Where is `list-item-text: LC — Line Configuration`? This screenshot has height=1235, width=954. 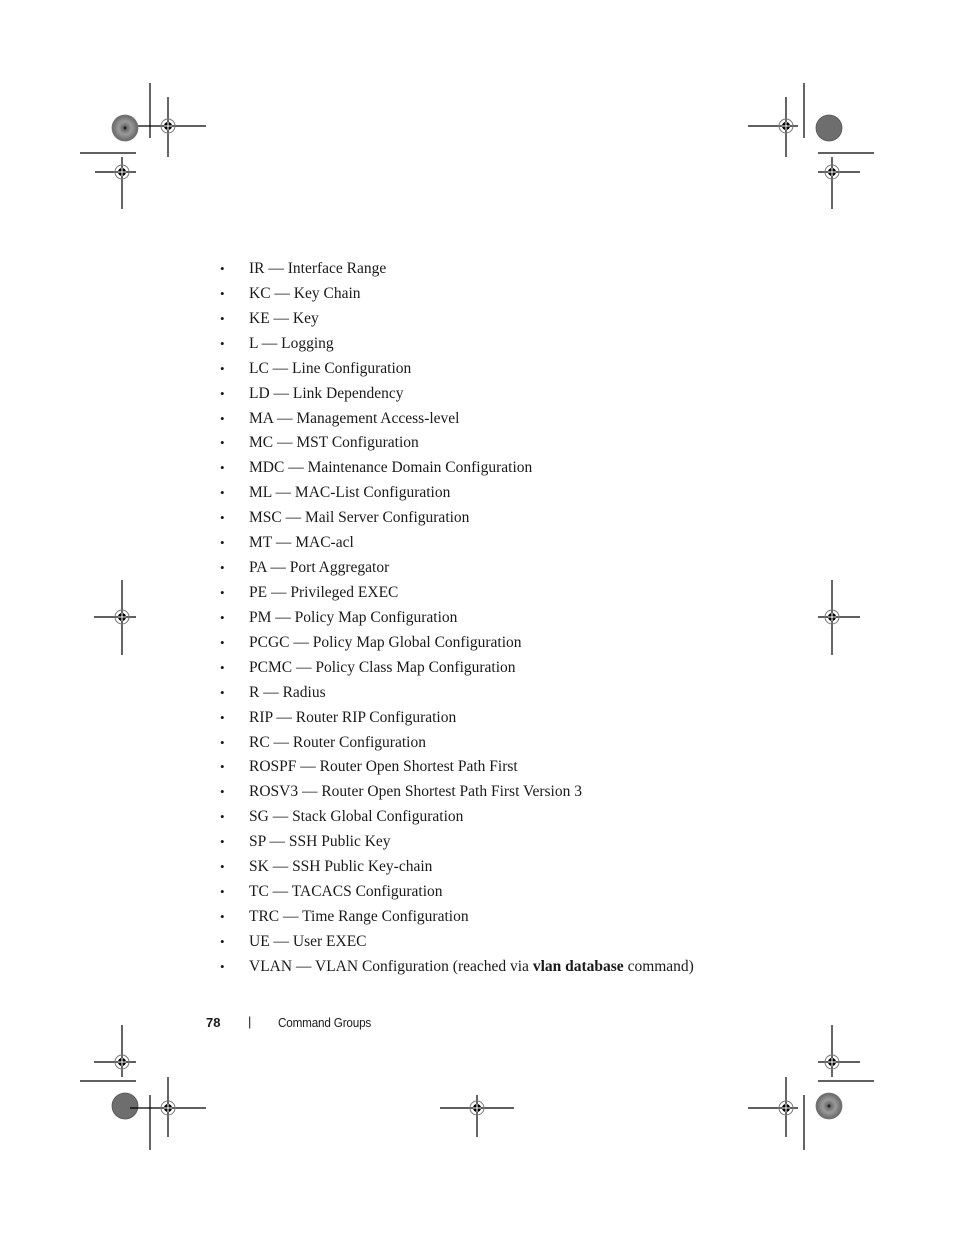 list-item-text: LC — Line Configuration is located at coordinates (330, 368).